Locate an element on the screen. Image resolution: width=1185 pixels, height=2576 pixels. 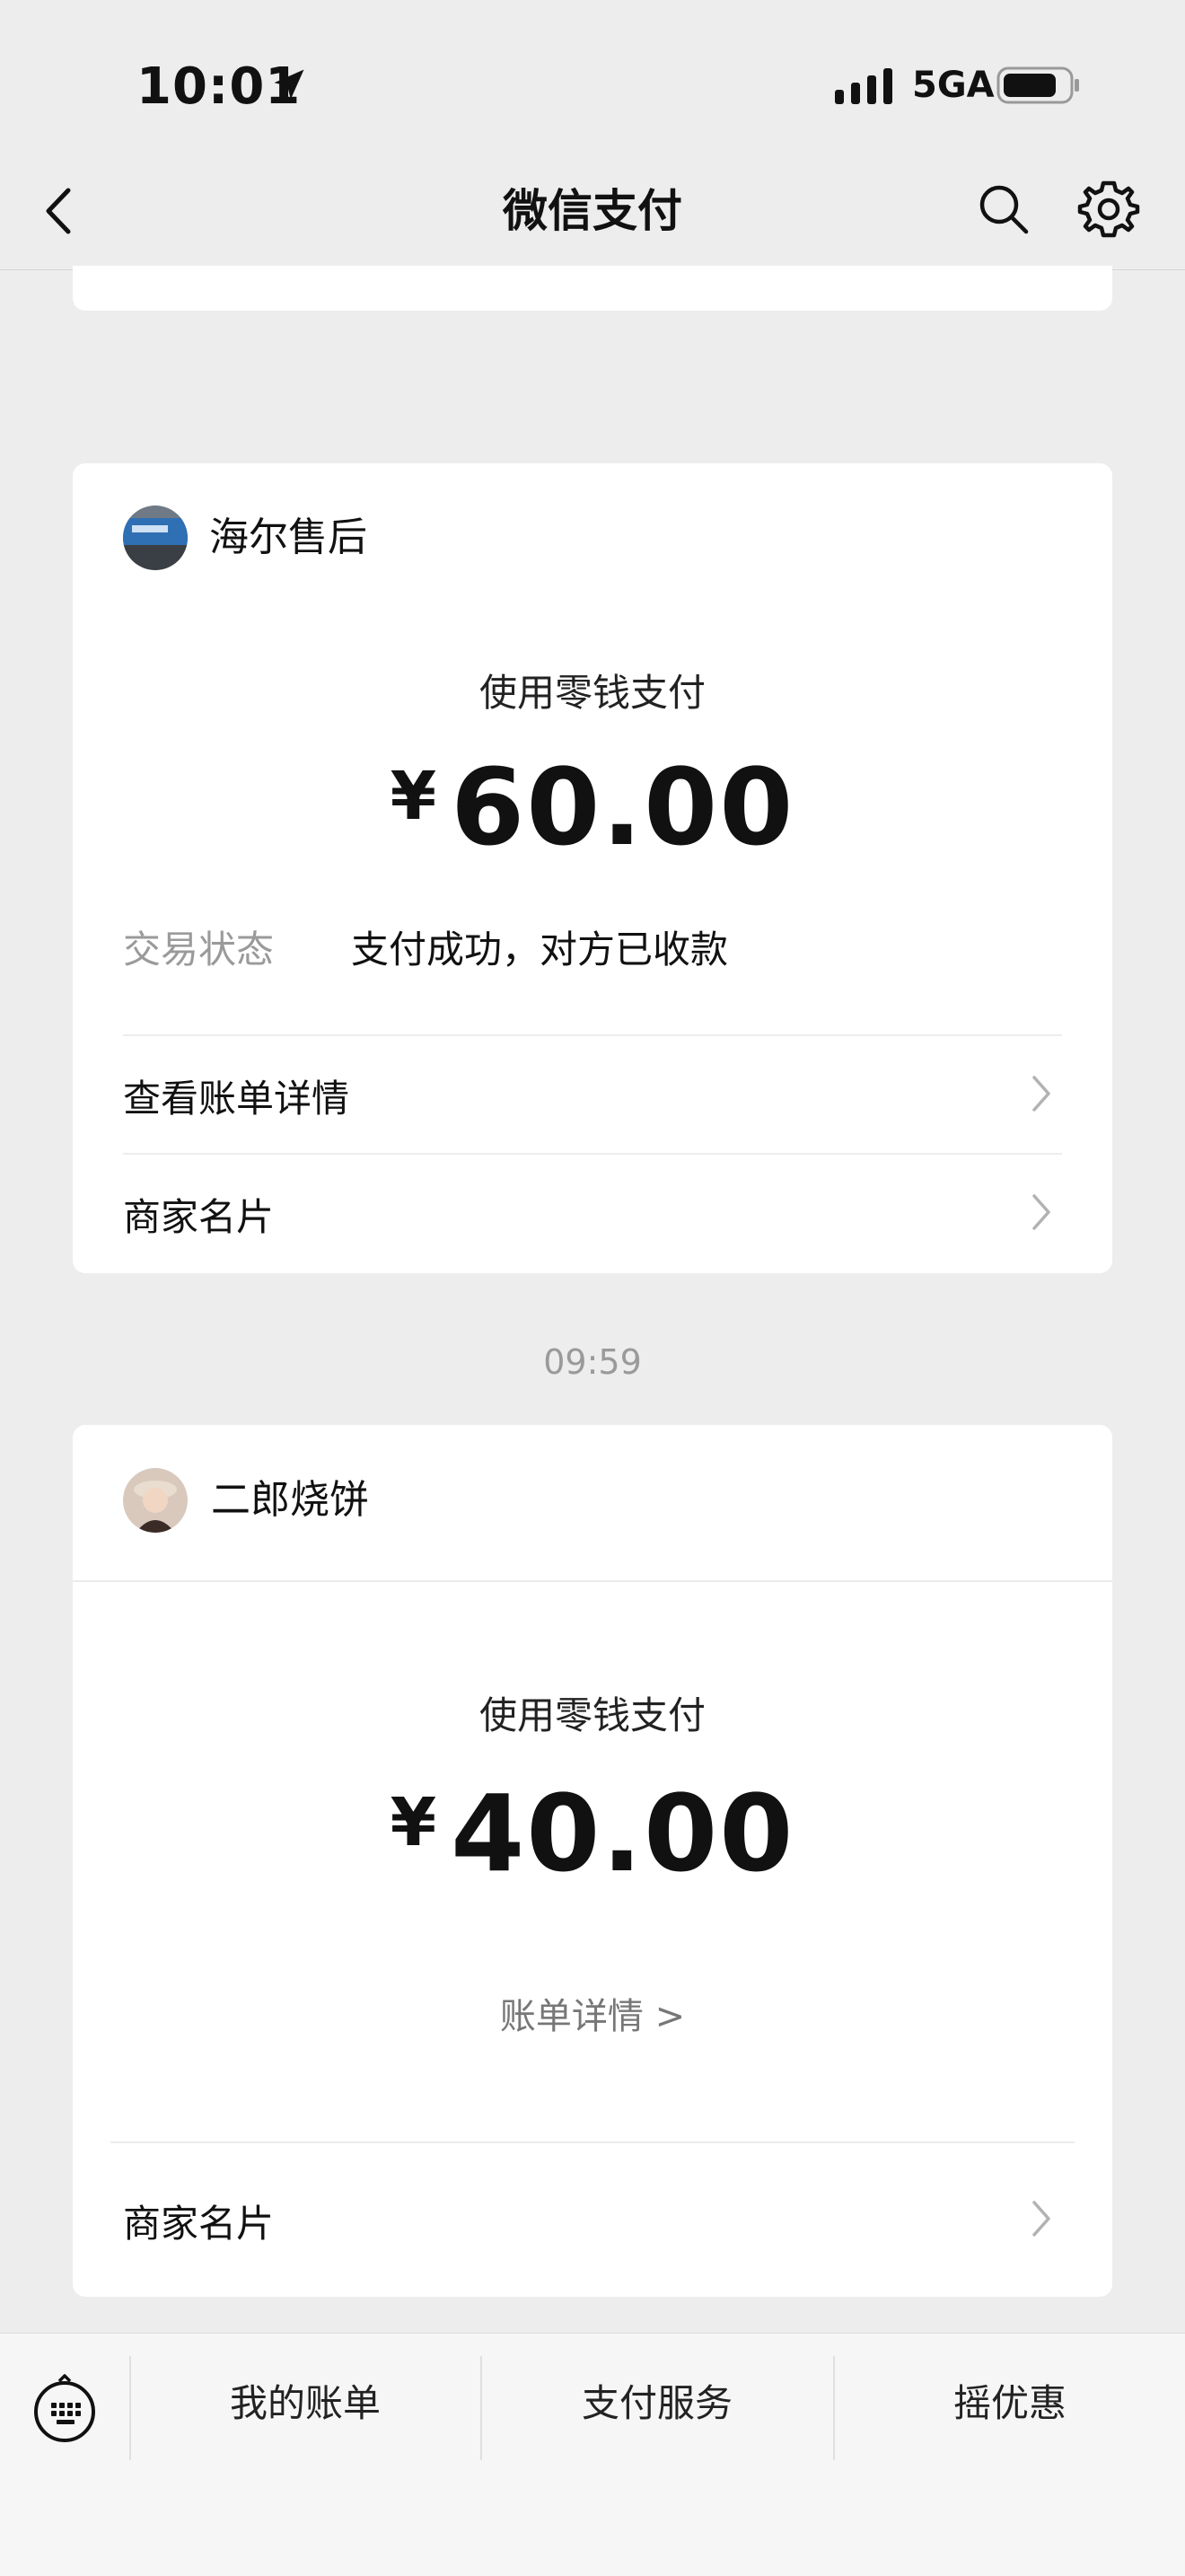
payment-amount: ¥60.00 is located at coordinates (592, 807).